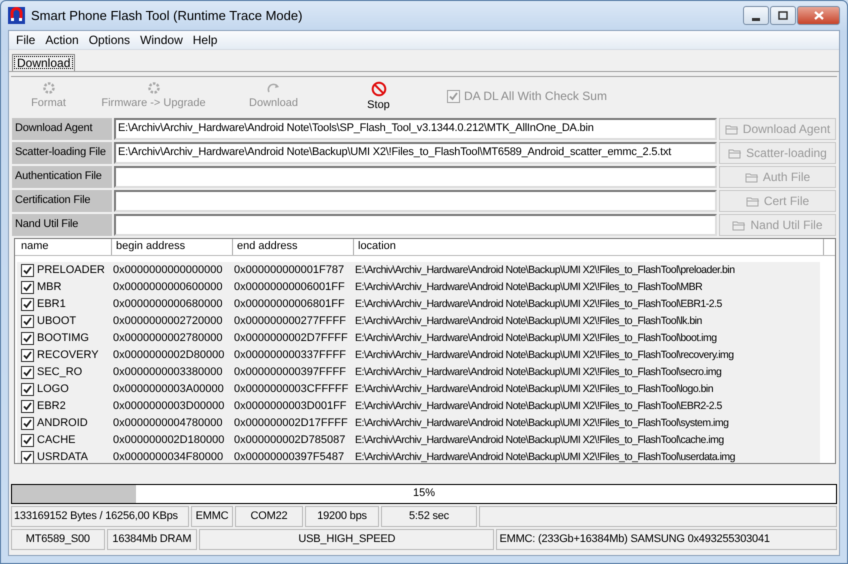 This screenshot has width=848, height=564. What do you see at coordinates (424, 494) in the screenshot?
I see `progress-percent: 15%` at bounding box center [424, 494].